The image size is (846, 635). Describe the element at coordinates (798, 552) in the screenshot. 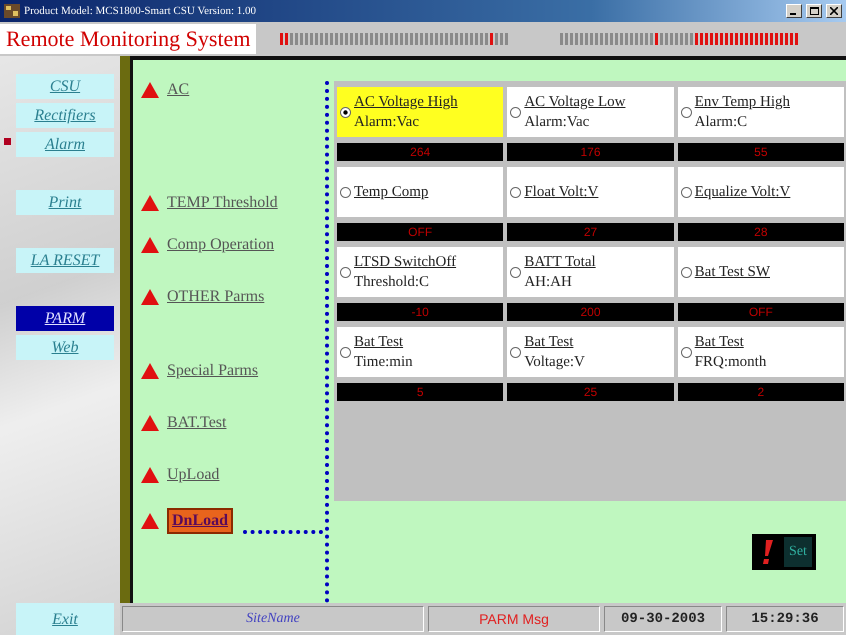

I see `set-button: Set` at that location.